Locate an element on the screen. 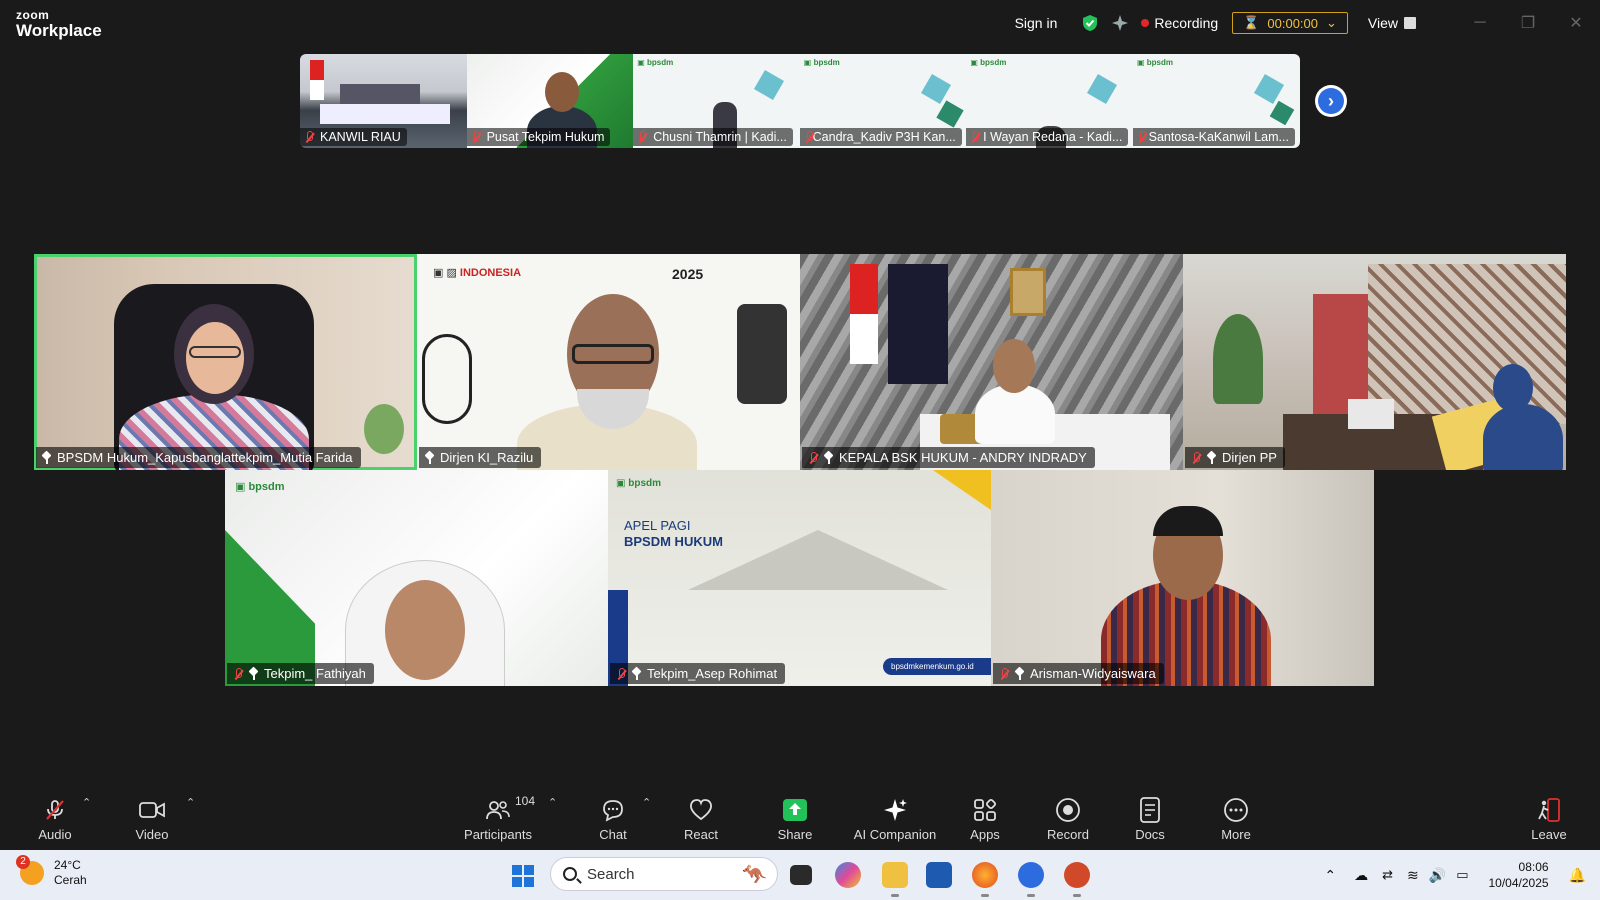  participants-options-caret-icon: ⌃ is located at coordinates (552, 802).